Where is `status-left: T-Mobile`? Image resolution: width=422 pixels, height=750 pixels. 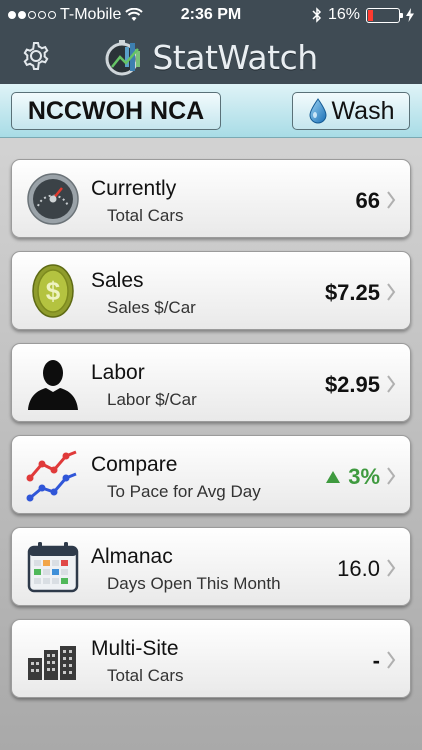 status-left: T-Mobile is located at coordinates (88, 15).